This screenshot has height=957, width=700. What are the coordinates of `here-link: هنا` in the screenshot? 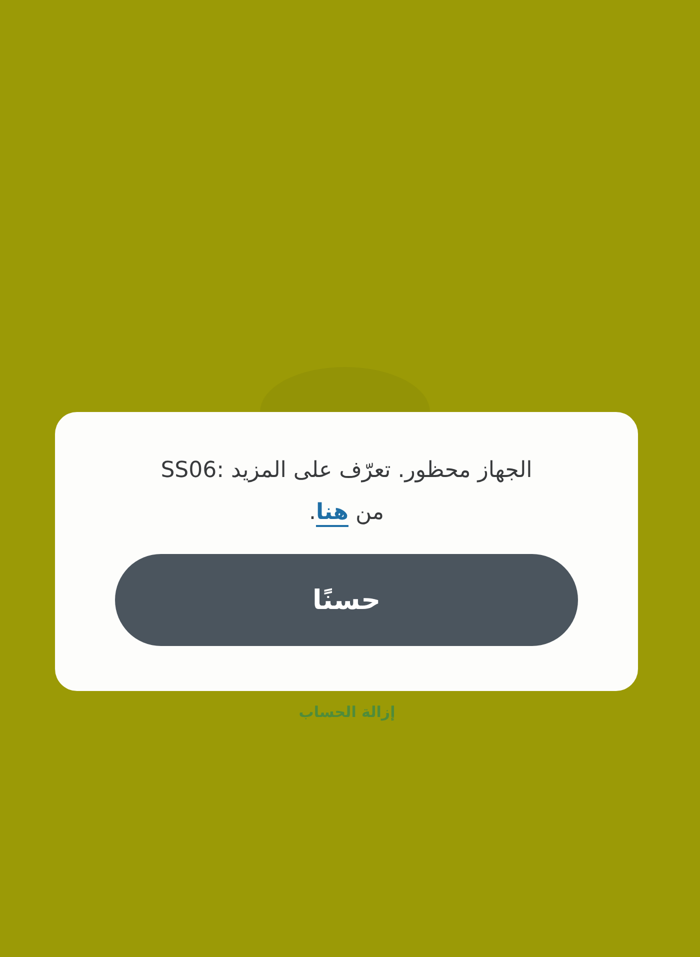 It's located at (332, 512).